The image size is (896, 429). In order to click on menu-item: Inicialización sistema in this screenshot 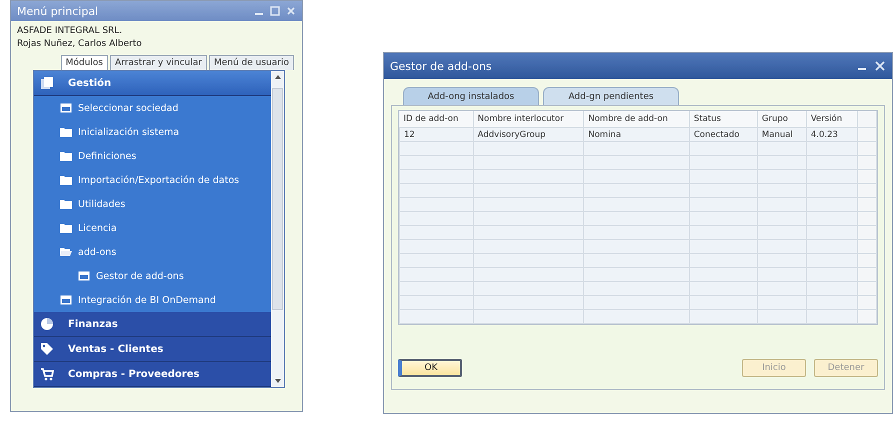, I will do `click(152, 132)`.